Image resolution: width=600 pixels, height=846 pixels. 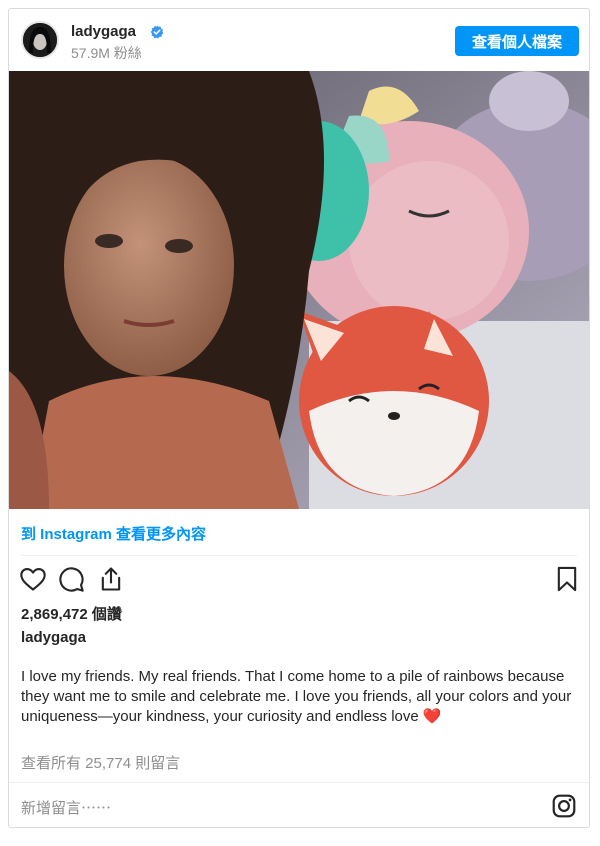 I want to click on like-count: 2,869,472 個讚, so click(x=71, y=613).